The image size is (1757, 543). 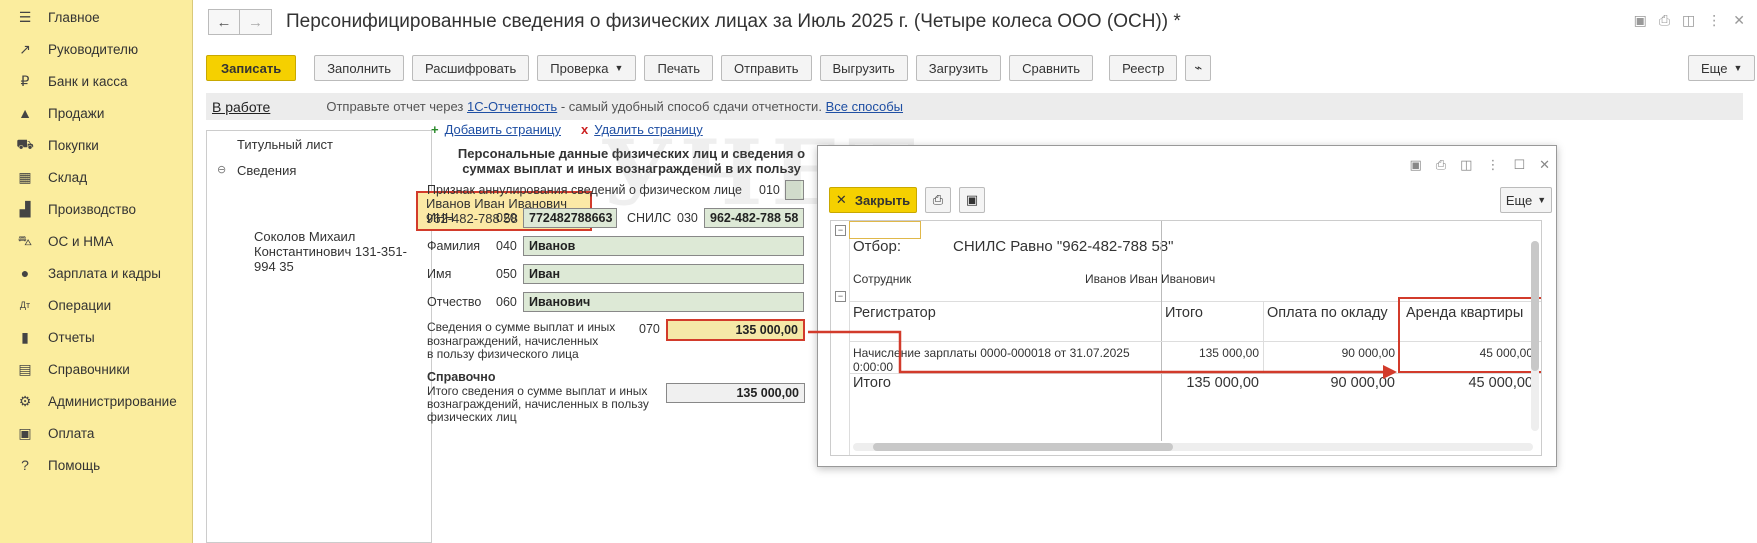 I want to click on sidebar-item-references: ▤ Справочники, so click(x=96, y=369).